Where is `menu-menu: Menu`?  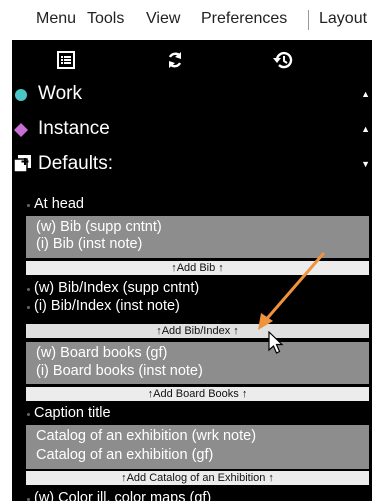
menu-menu: Menu is located at coordinates (56, 19).